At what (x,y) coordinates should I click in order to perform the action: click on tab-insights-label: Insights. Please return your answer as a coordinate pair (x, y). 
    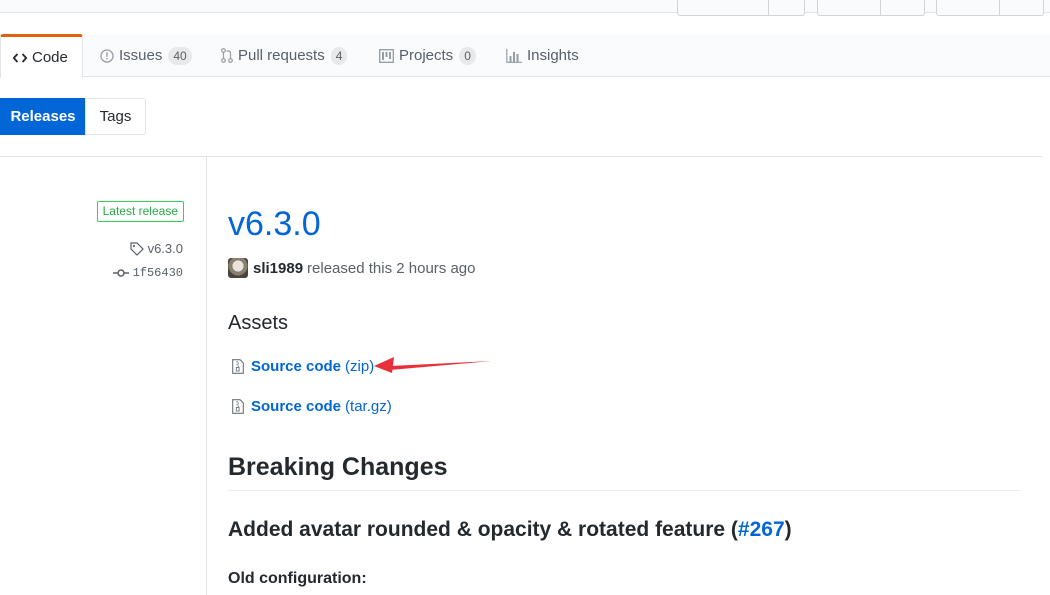
    Looking at the image, I should click on (553, 55).